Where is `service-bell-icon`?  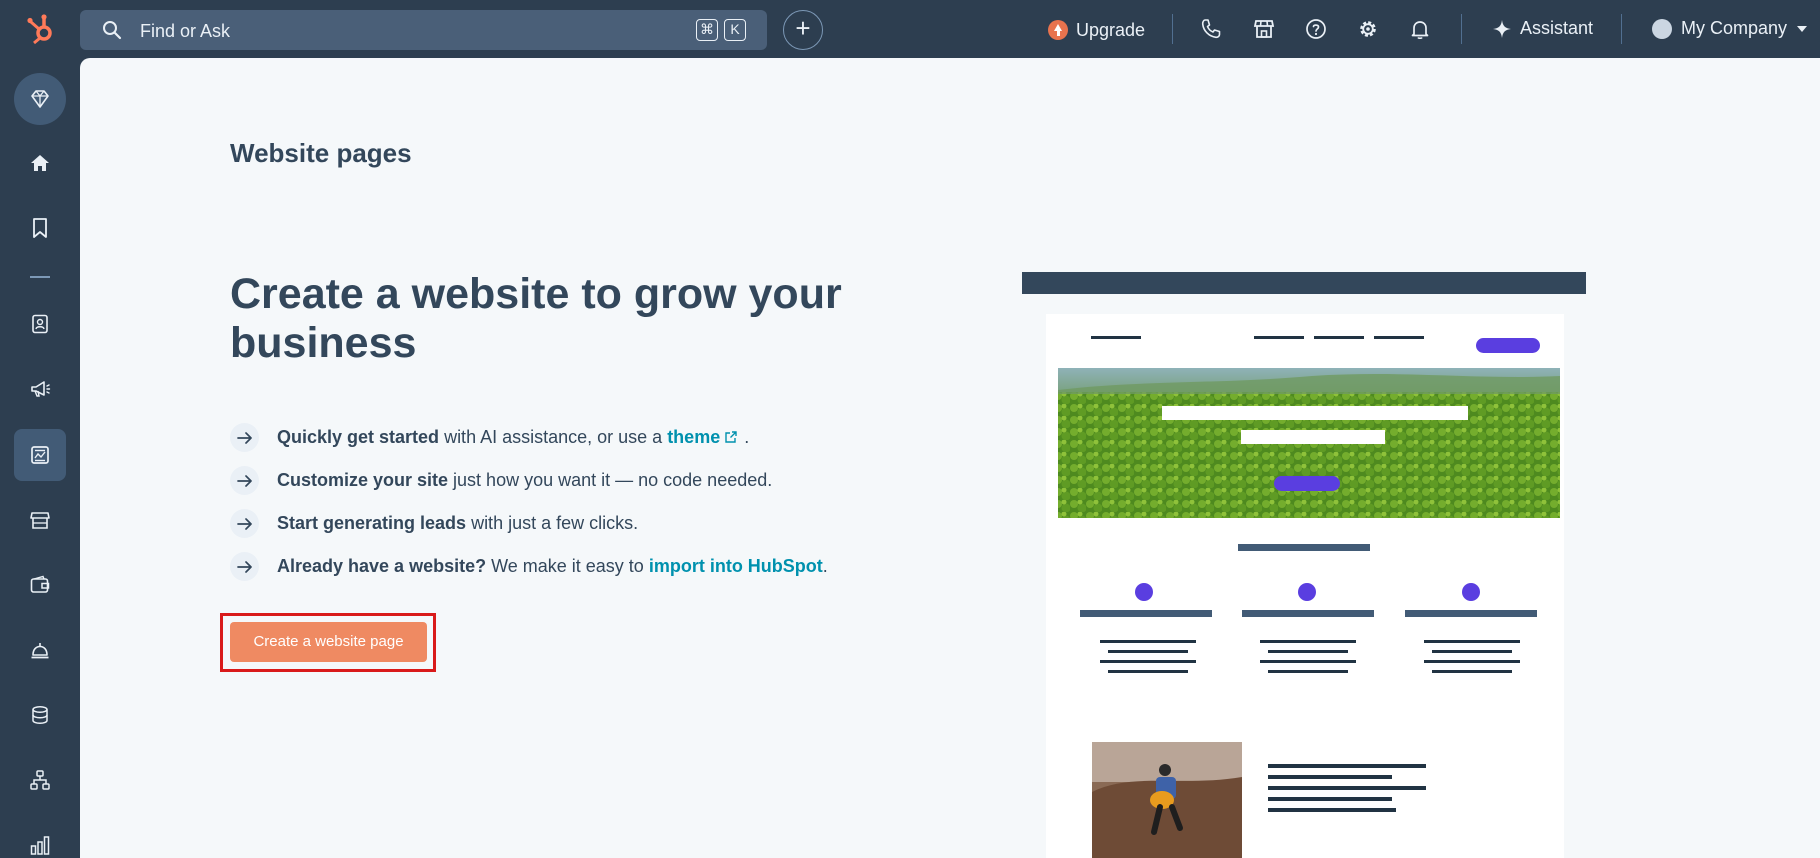 service-bell-icon is located at coordinates (40, 651).